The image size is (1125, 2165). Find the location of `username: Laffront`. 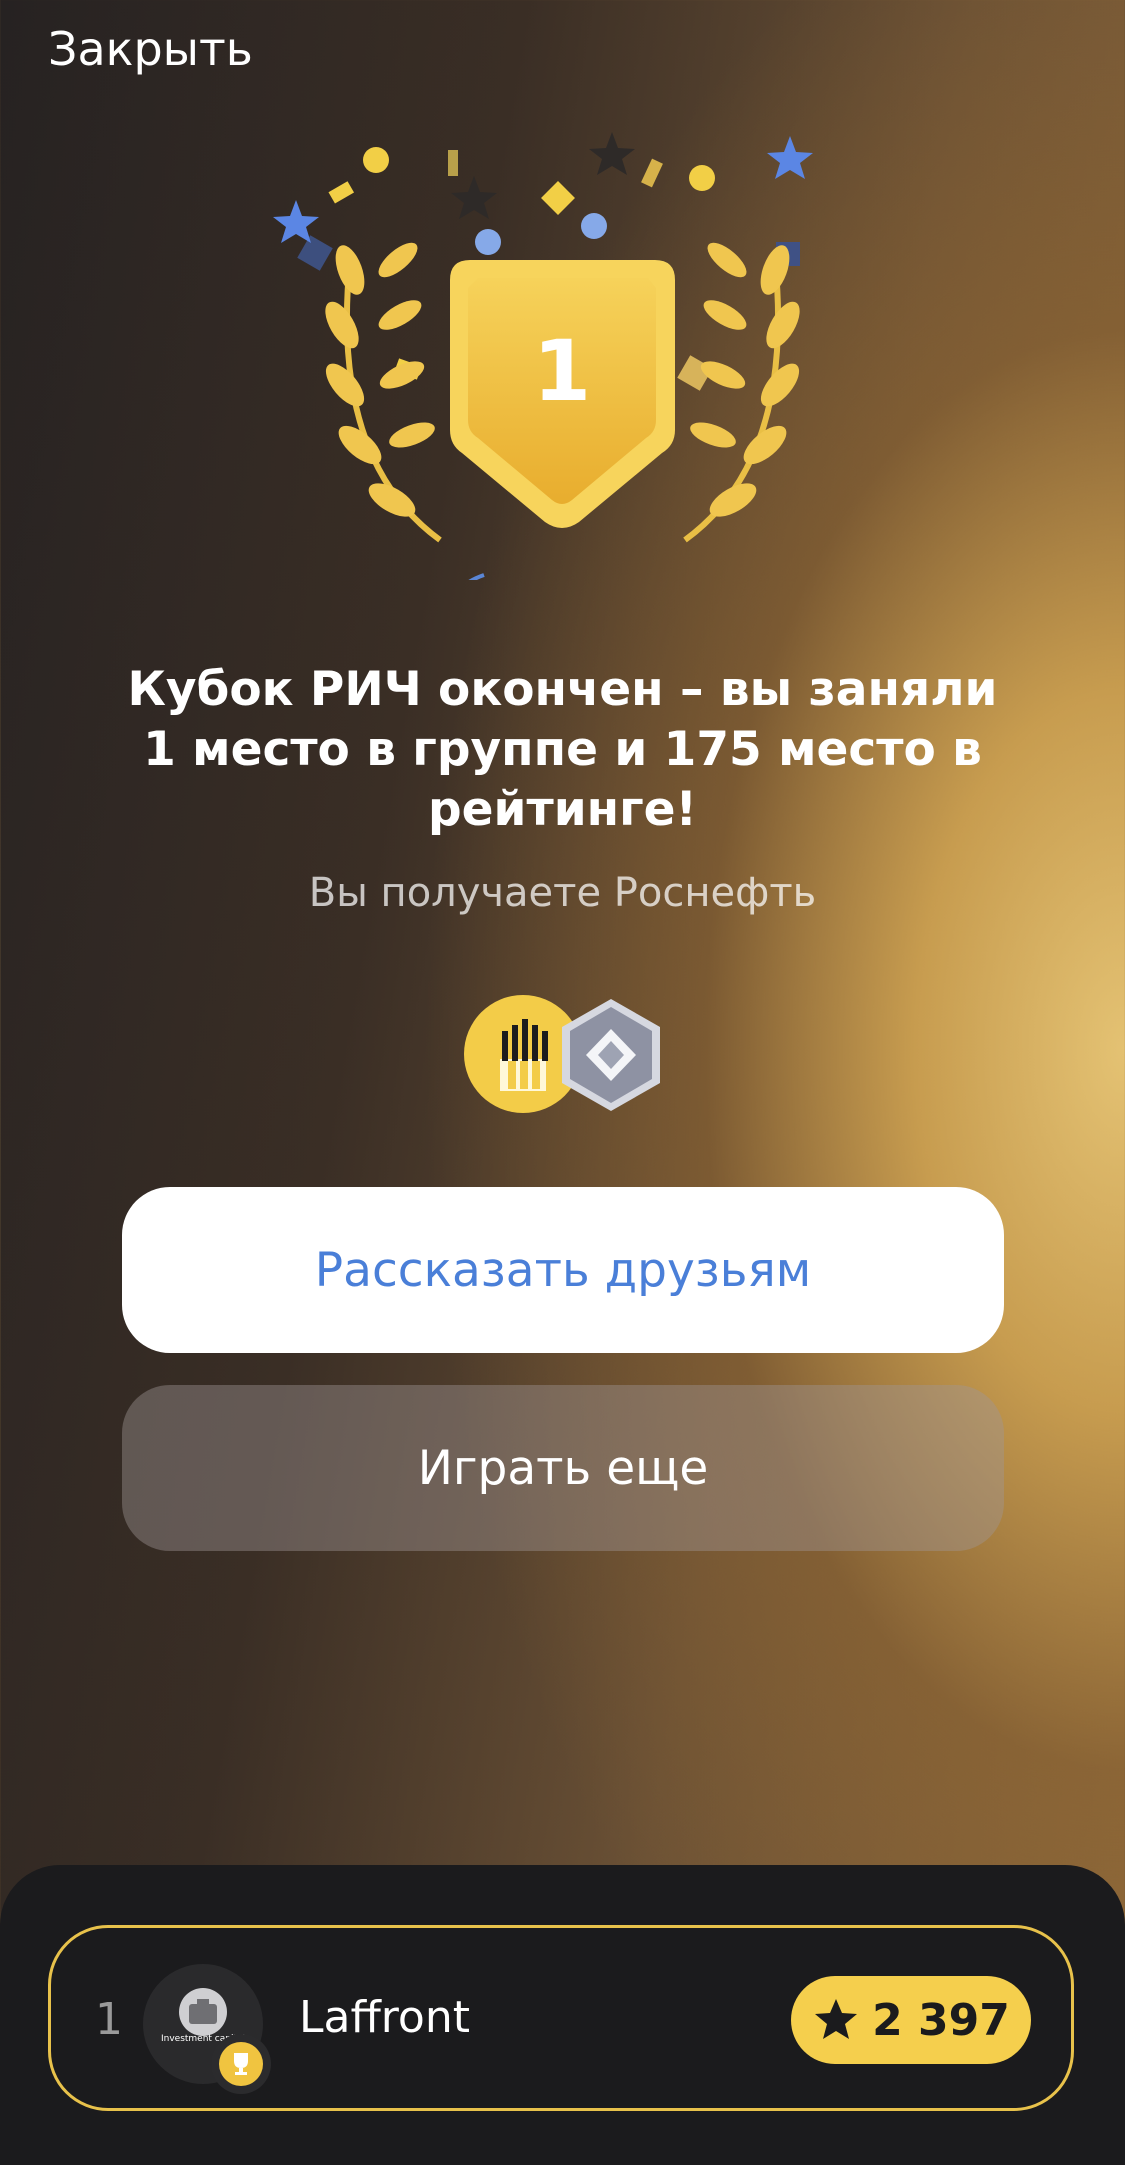

username: Laffront is located at coordinates (384, 2017).